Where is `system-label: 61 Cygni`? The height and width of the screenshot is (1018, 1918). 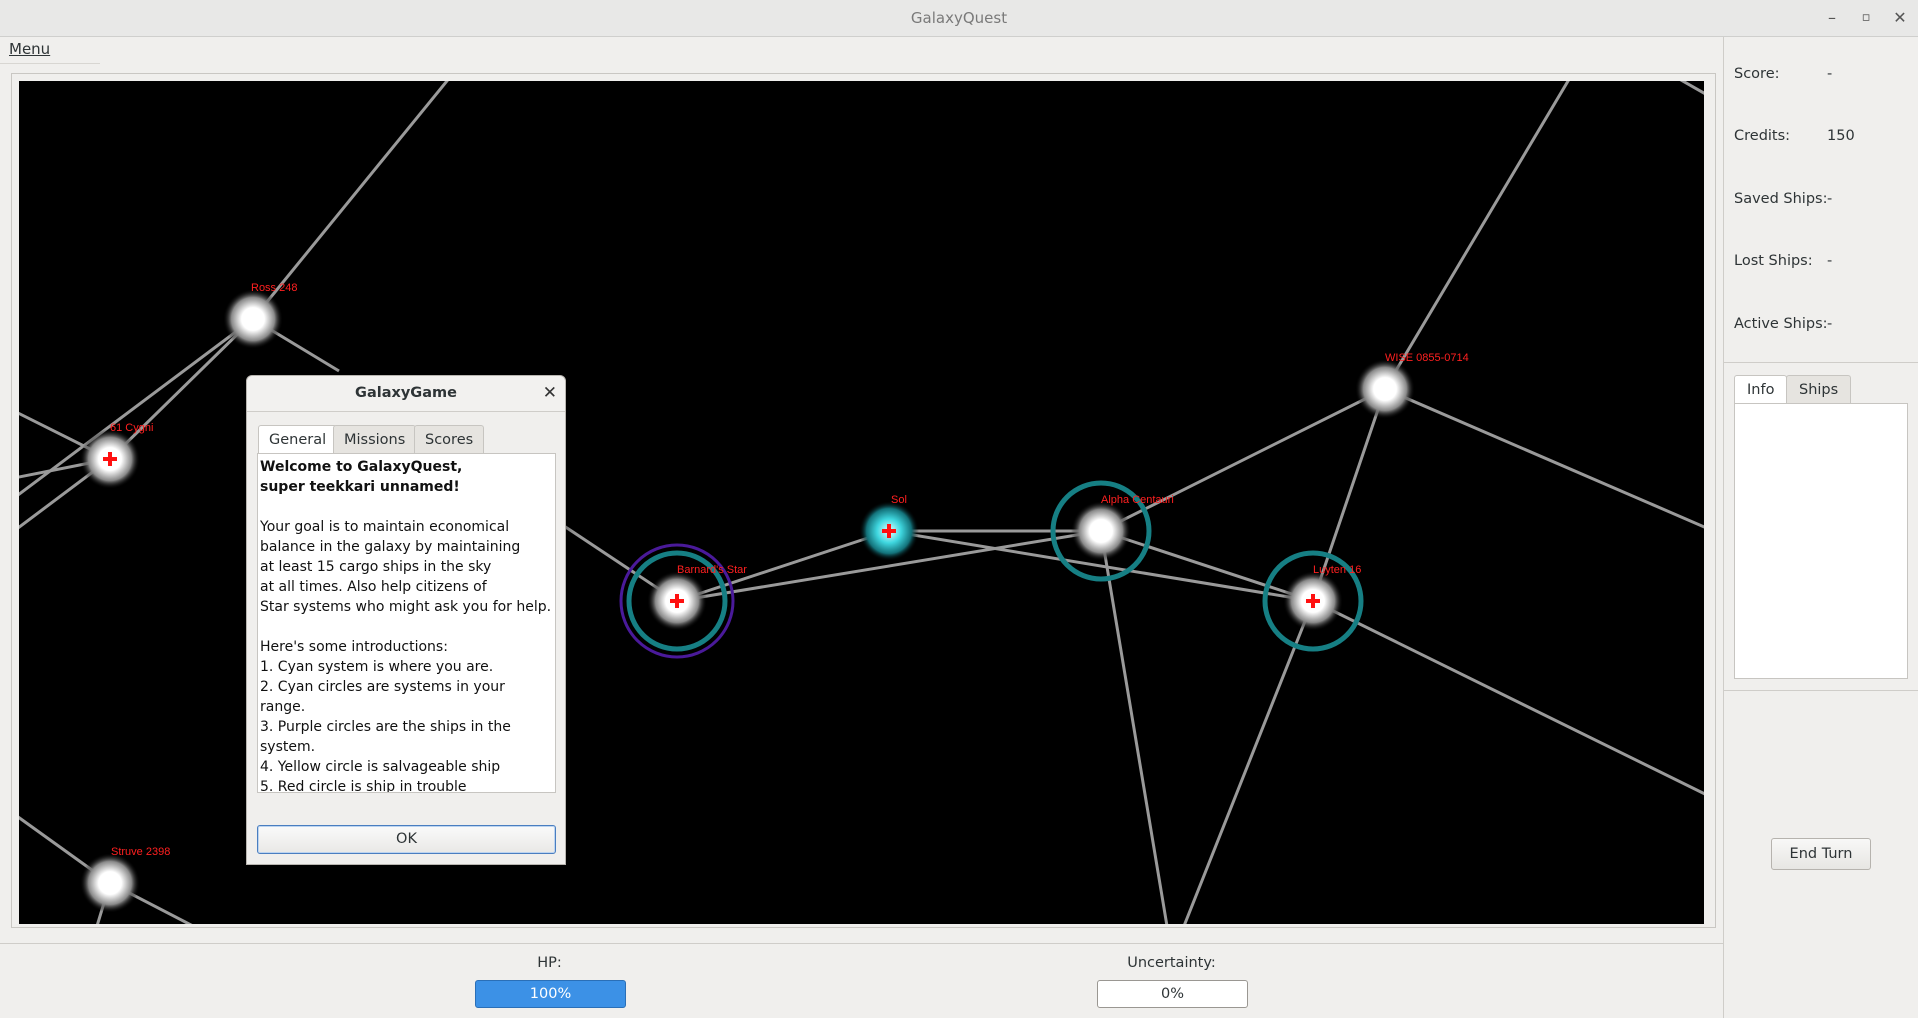 system-label: 61 Cygni is located at coordinates (131, 428).